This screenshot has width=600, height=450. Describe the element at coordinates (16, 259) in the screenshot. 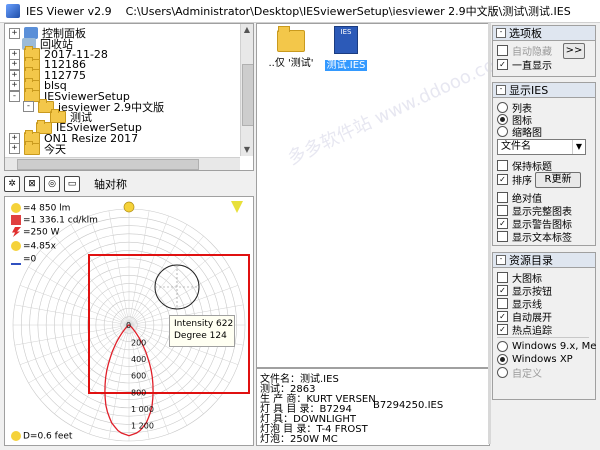

I see `tilt-icon` at that location.